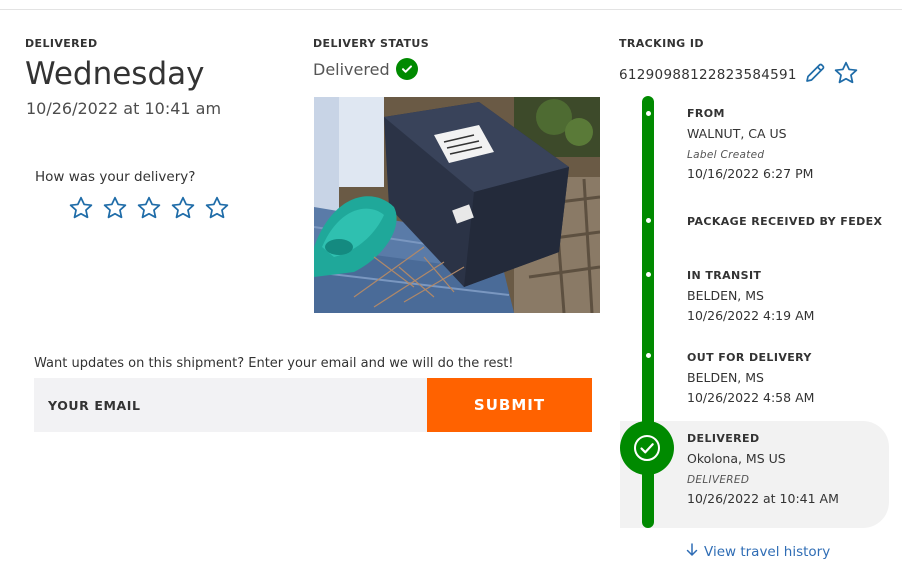 This screenshot has height=582, width=902. What do you see at coordinates (846, 75) in the screenshot?
I see `star-icon` at bounding box center [846, 75].